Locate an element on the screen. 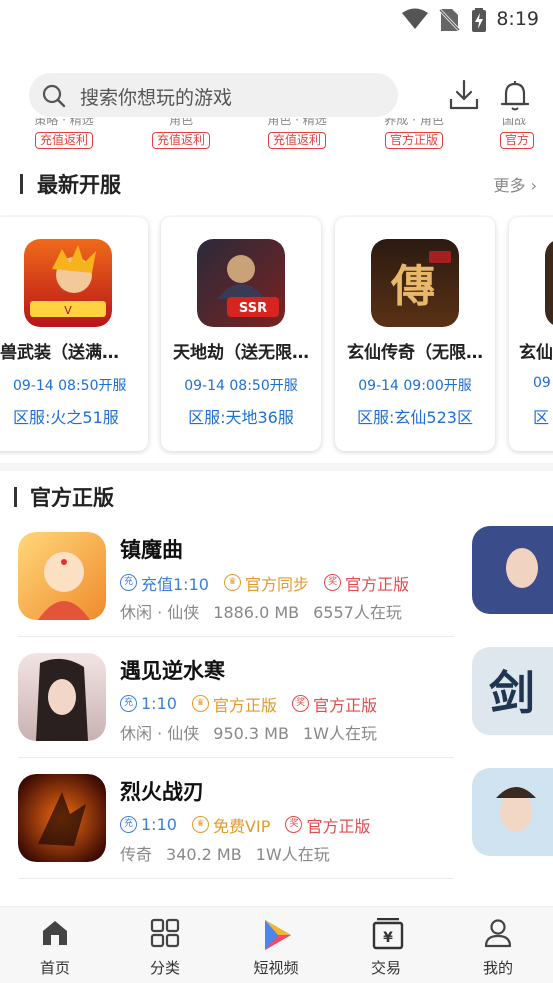  game-tags: 充 1:10 ♛ 官方正版 奖官方正版 is located at coordinates (253, 703).